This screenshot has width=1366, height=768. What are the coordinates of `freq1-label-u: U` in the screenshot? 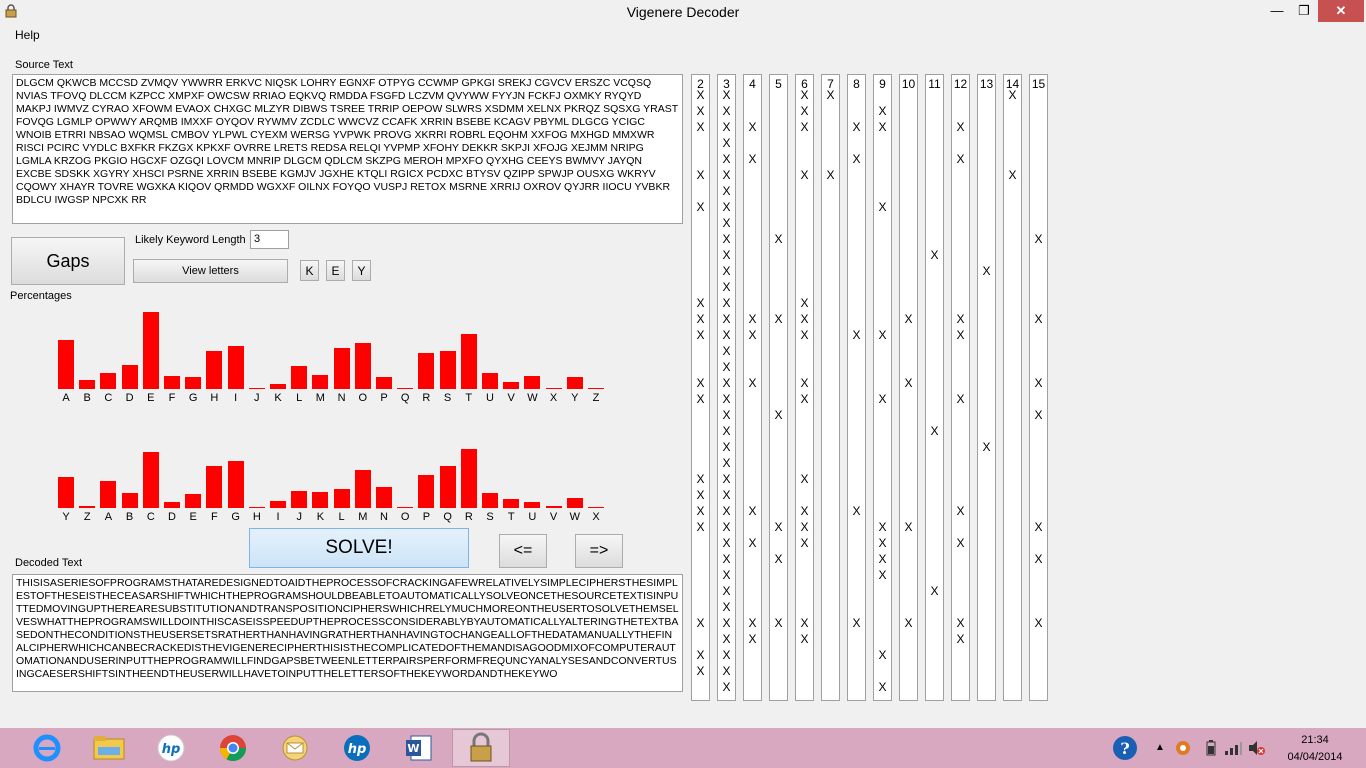 It's located at (490, 398).